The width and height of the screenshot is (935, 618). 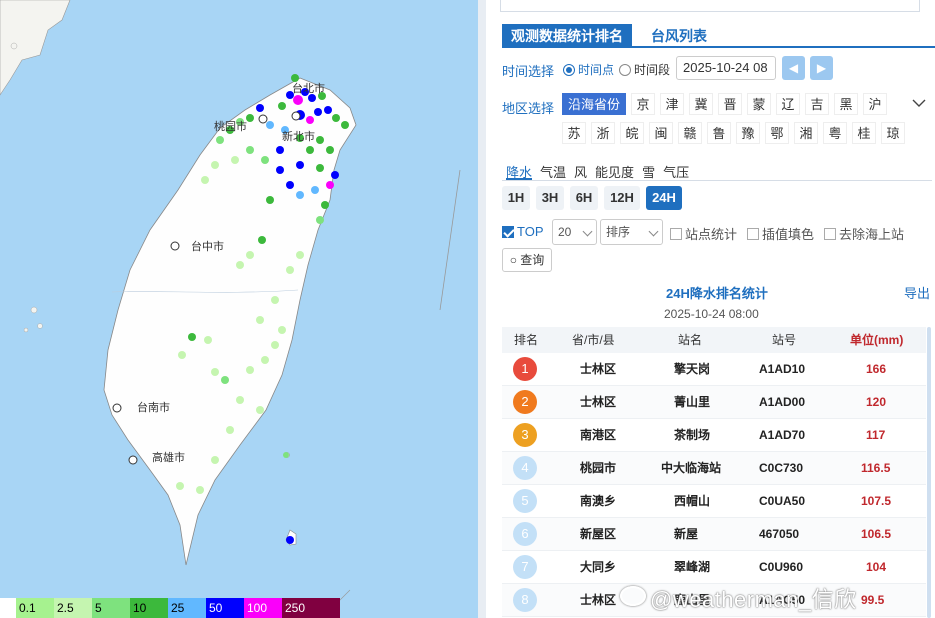 What do you see at coordinates (877, 340) in the screenshot?
I see `col-unit: 单位(mm)` at bounding box center [877, 340].